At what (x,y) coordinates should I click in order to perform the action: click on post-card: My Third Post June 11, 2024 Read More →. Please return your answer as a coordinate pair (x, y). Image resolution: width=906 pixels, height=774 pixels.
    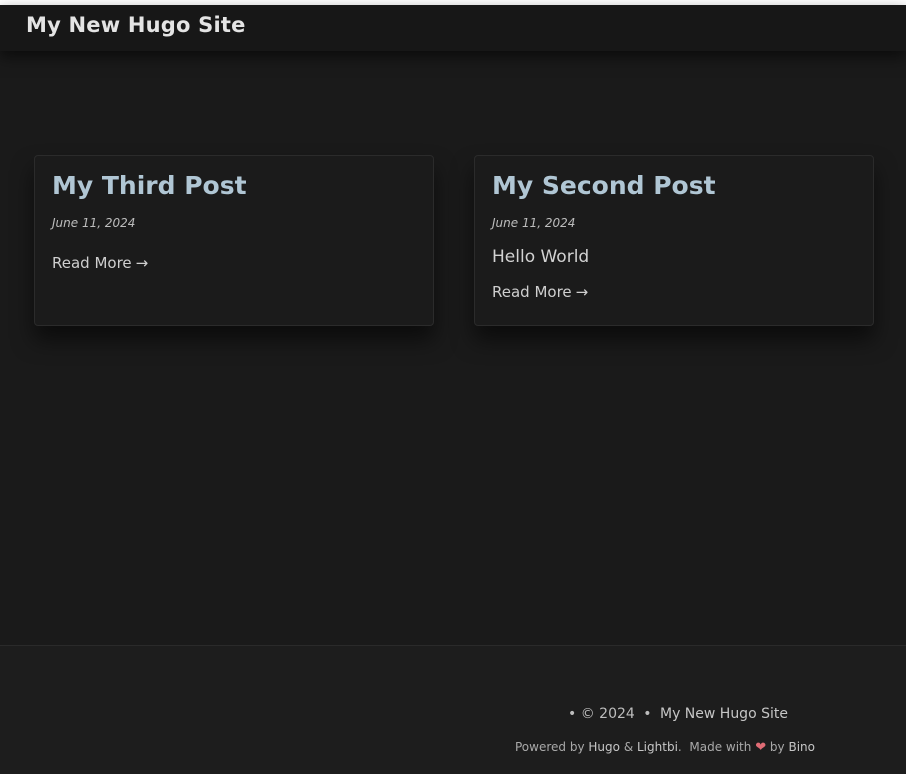
    Looking at the image, I should click on (234, 240).